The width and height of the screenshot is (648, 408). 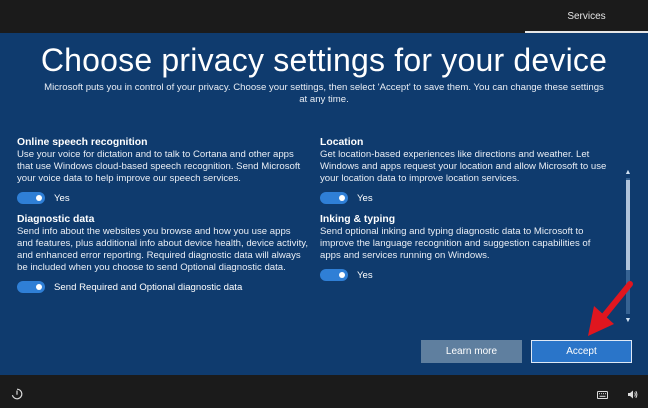 I want to click on learn-more-button: Learn more, so click(x=471, y=351).